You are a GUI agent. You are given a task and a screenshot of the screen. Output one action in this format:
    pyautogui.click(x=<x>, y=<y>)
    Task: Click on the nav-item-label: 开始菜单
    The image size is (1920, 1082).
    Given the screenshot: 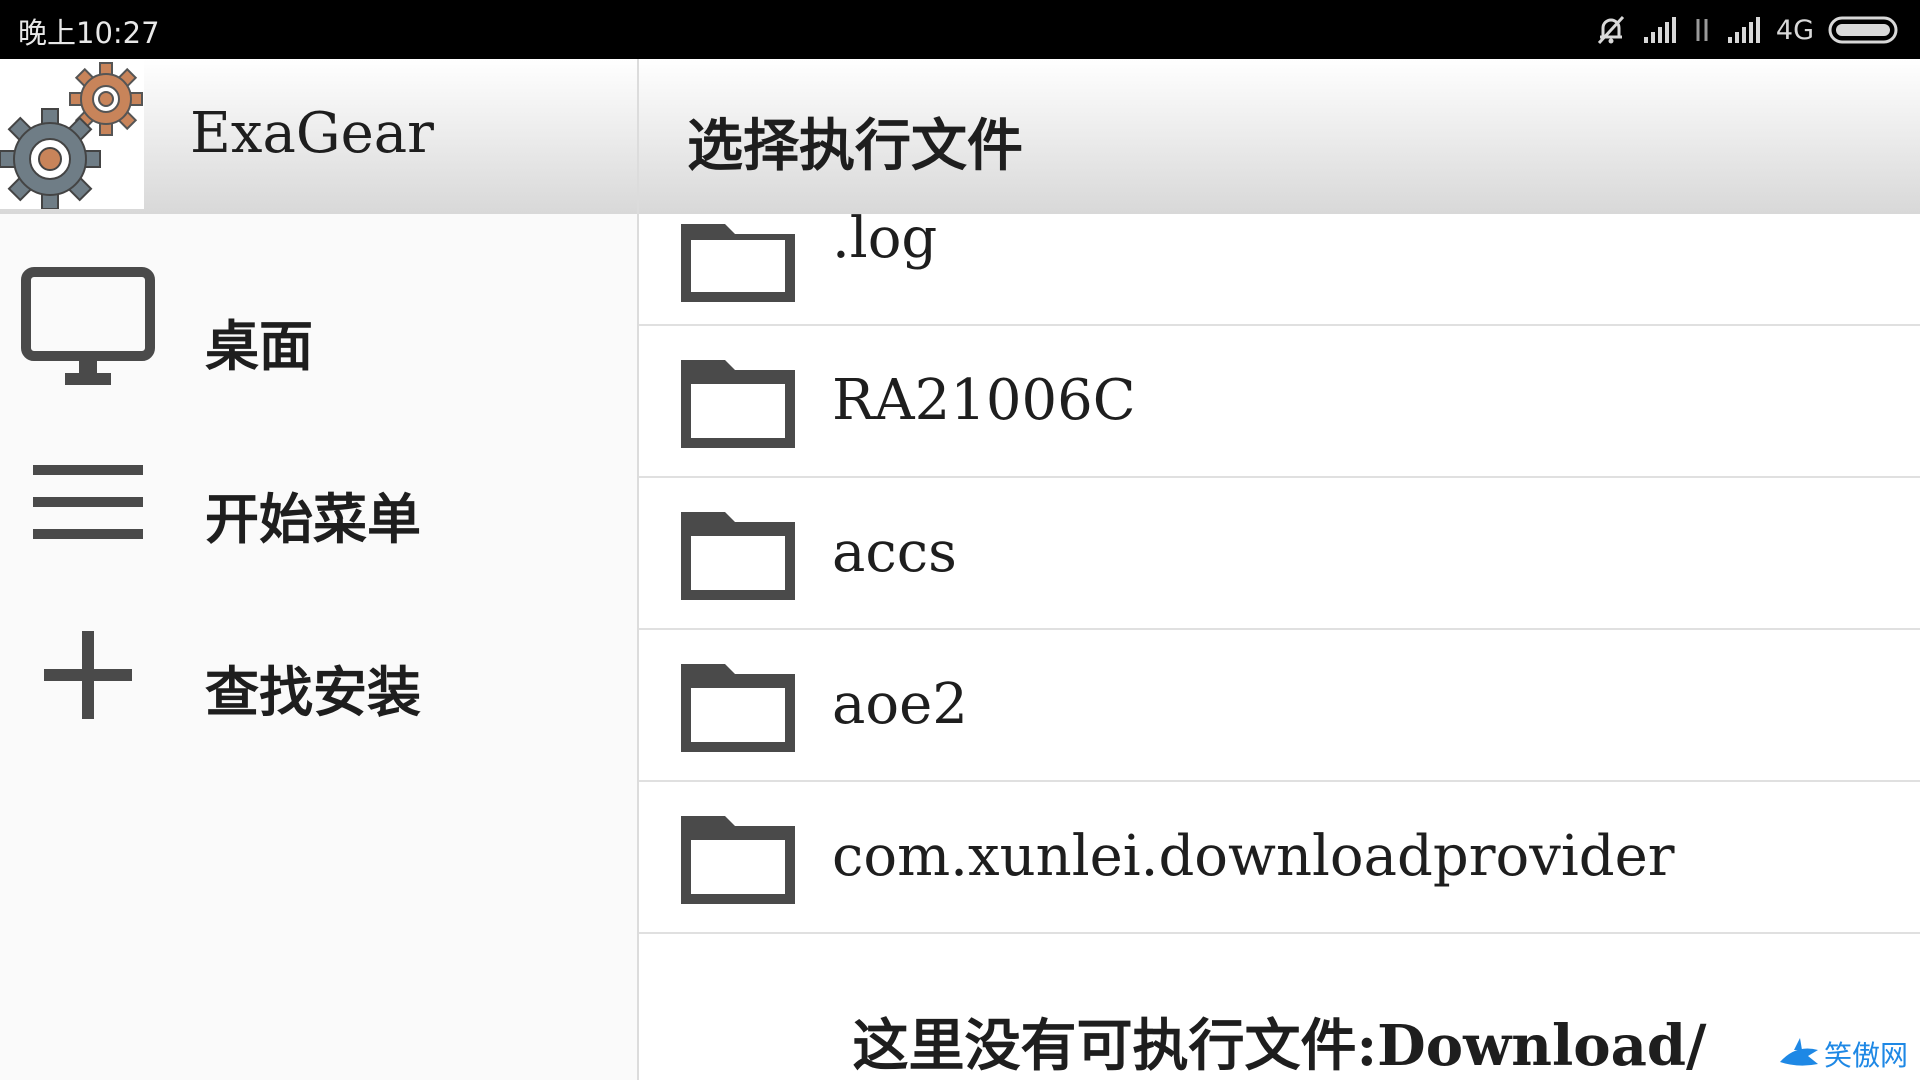 What is the action you would take?
    pyautogui.click(x=313, y=519)
    